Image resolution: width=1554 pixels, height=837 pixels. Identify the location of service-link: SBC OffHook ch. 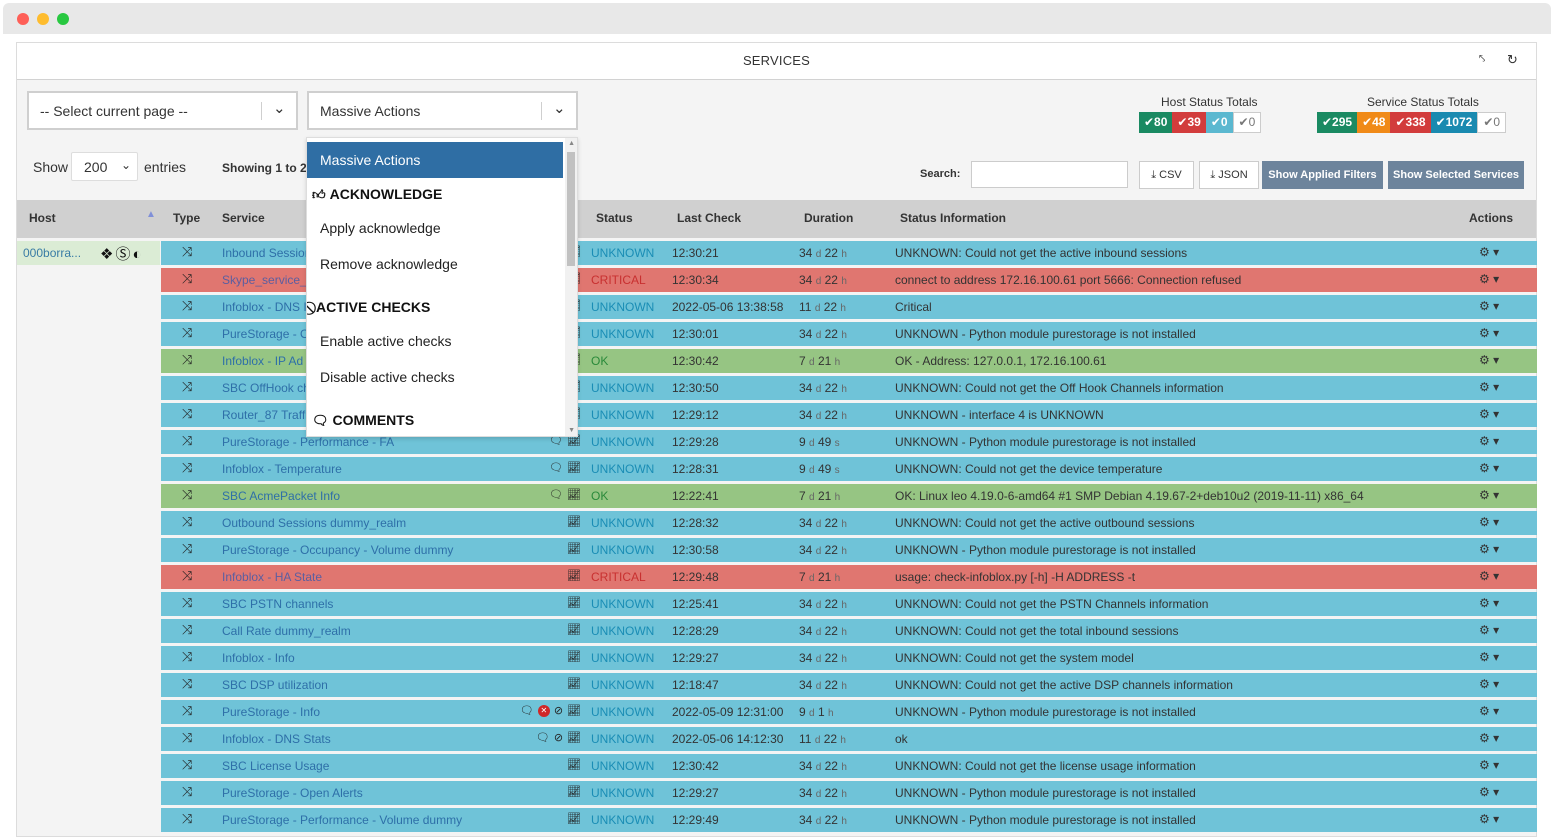
(266, 388).